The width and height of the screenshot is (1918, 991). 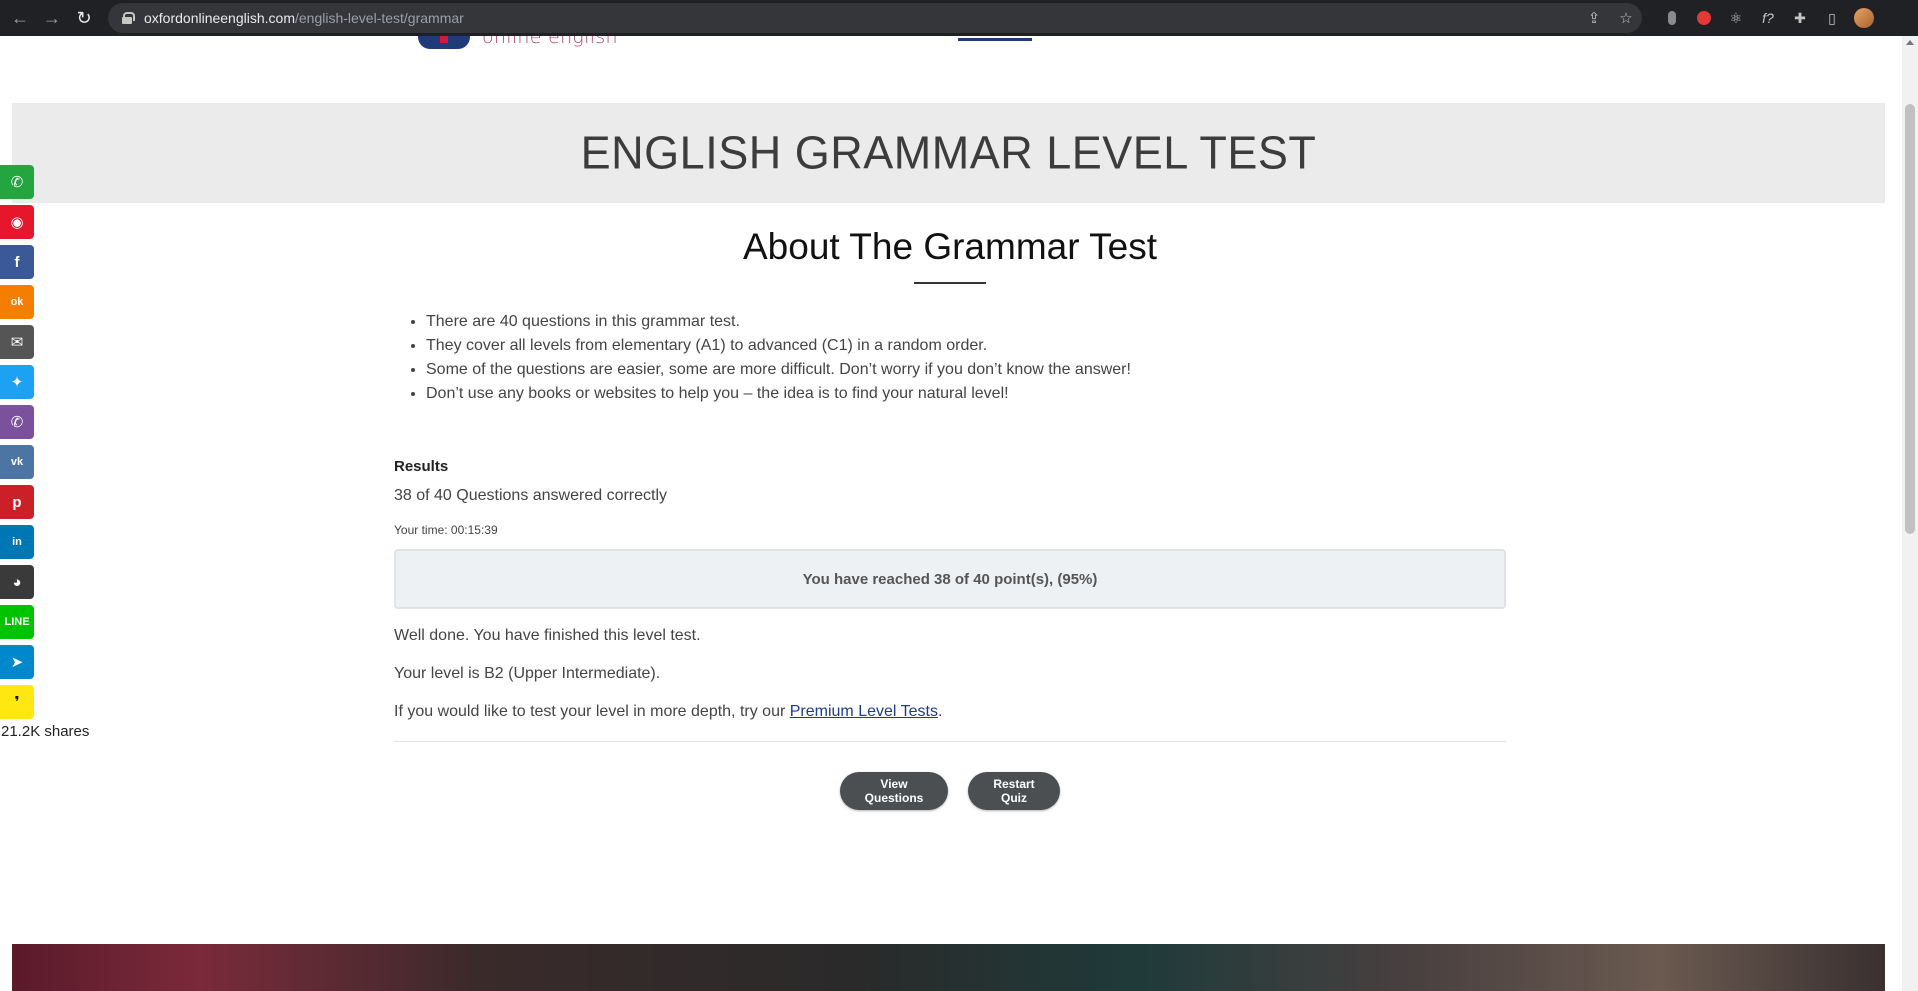 I want to click on active-nav-indicator, so click(x=995, y=39).